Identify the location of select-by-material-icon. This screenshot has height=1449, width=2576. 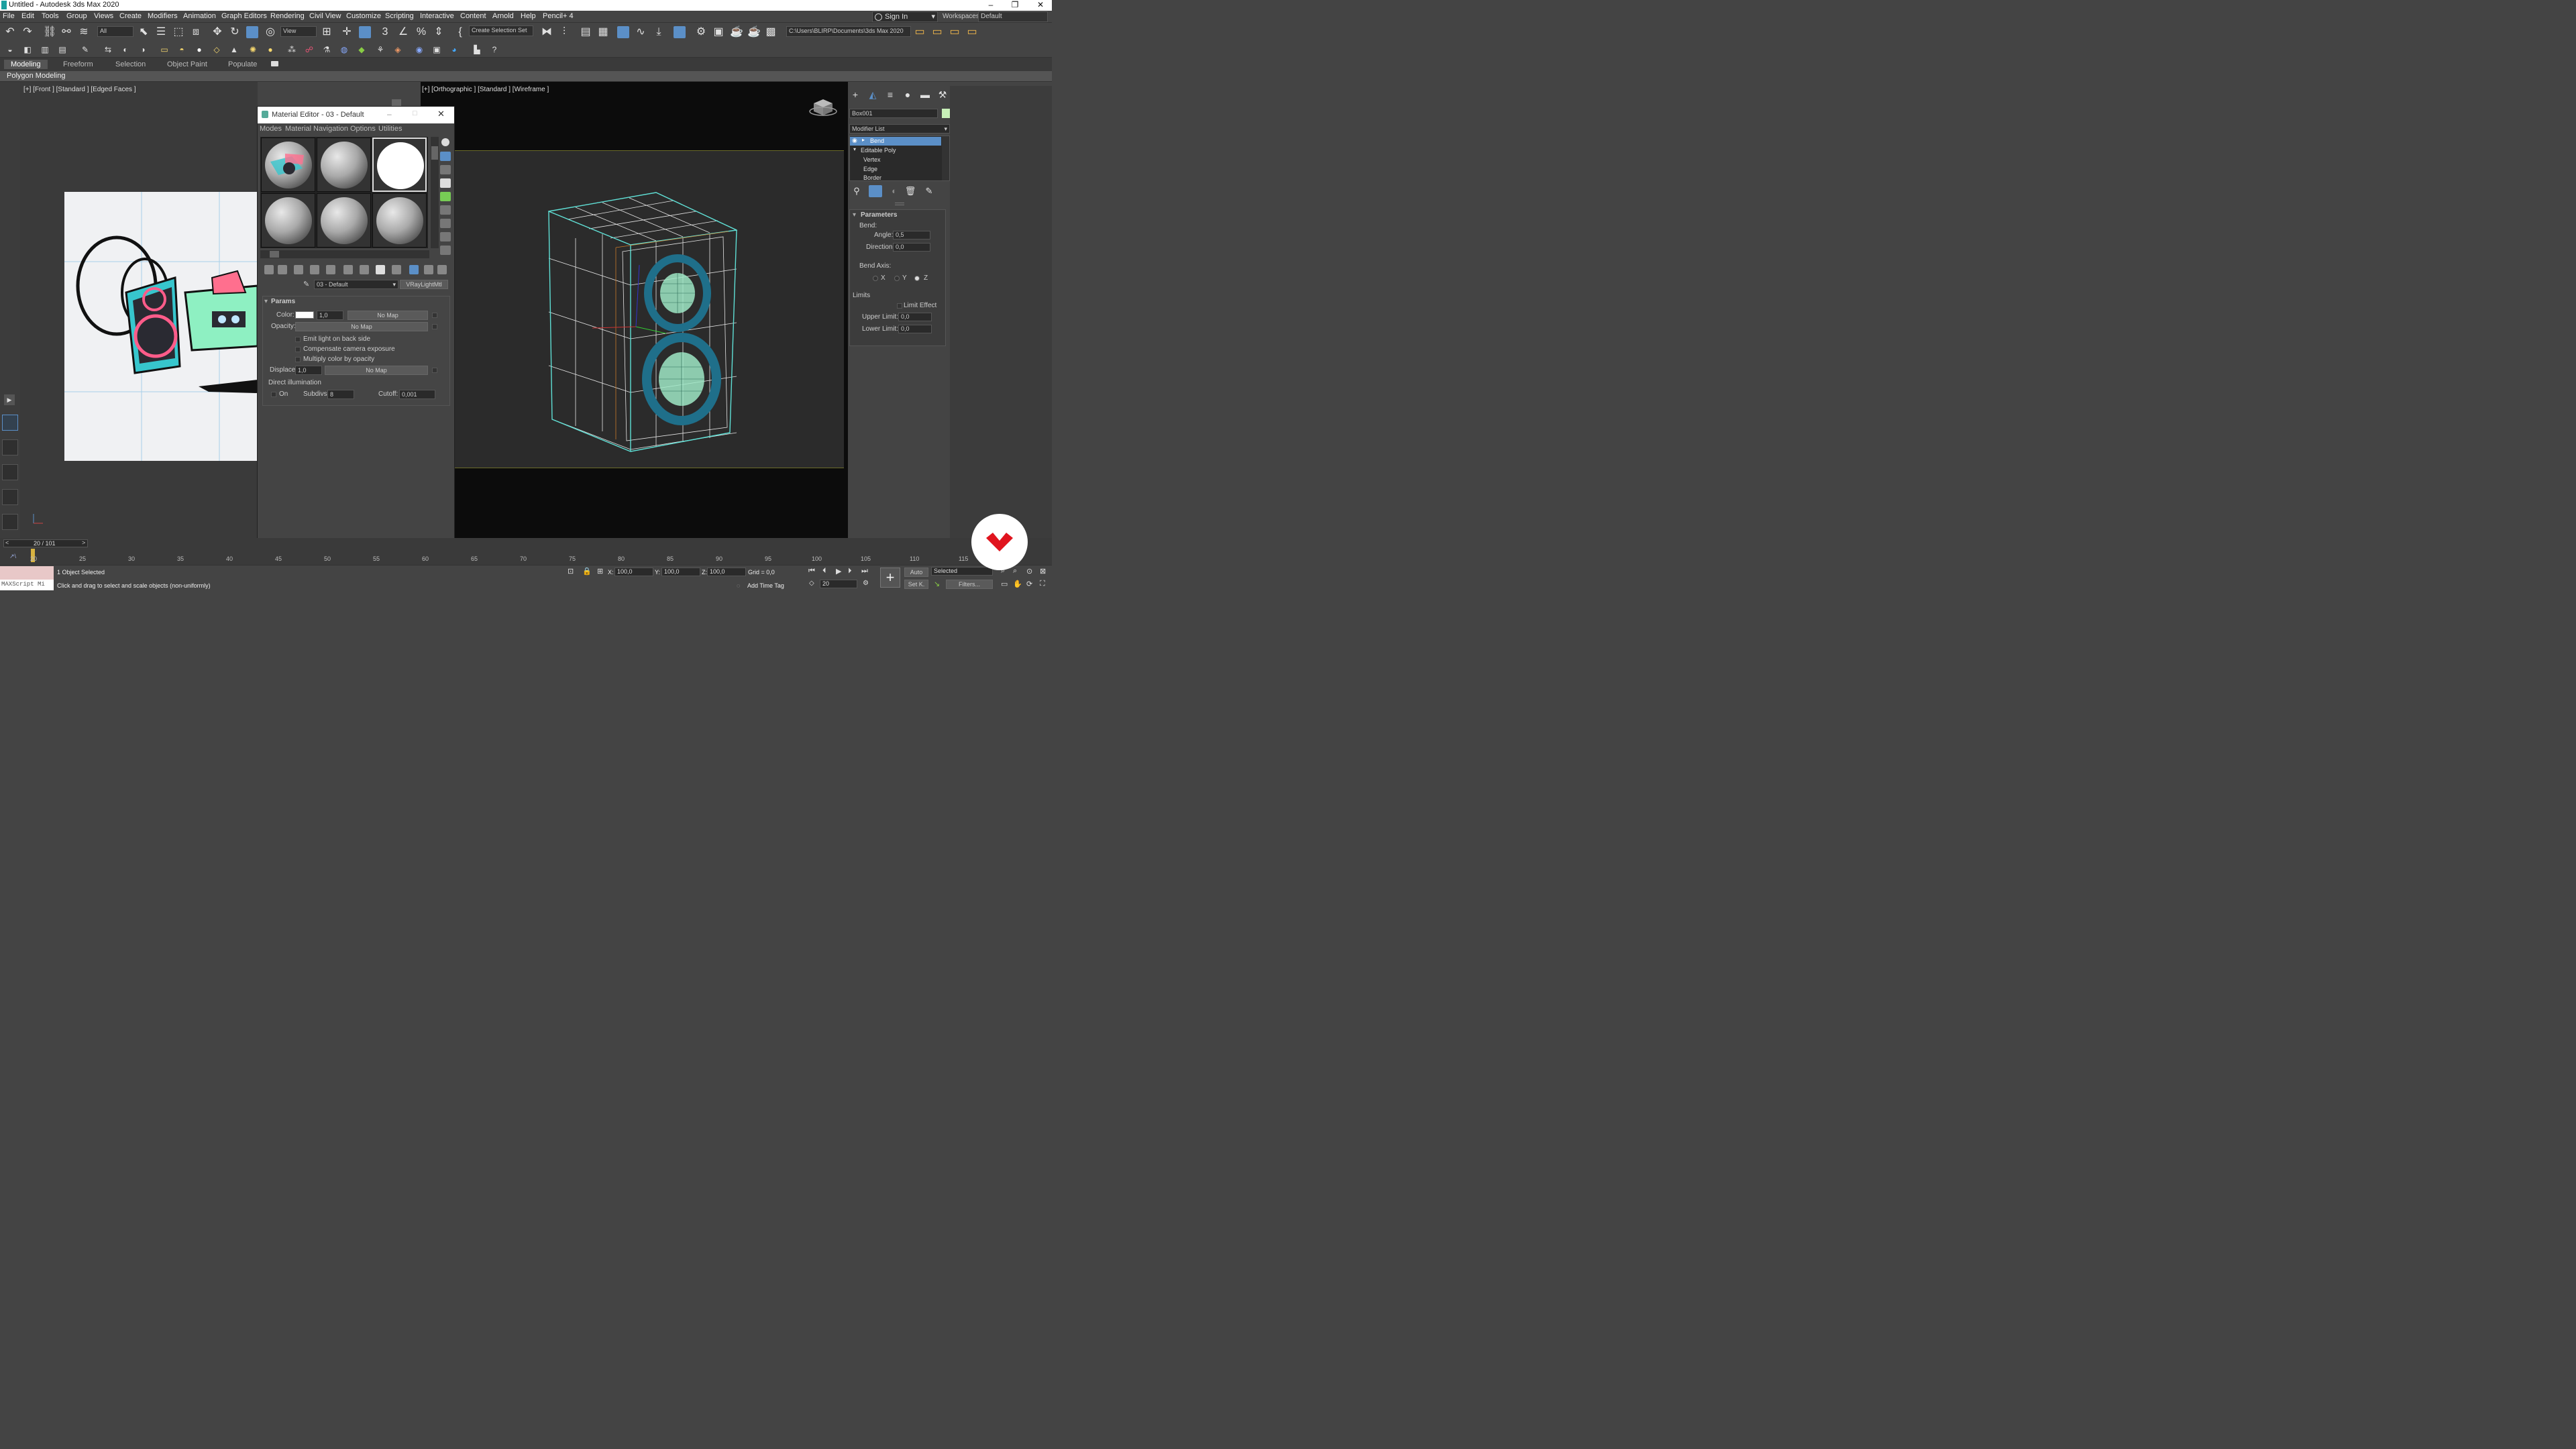
(445, 236).